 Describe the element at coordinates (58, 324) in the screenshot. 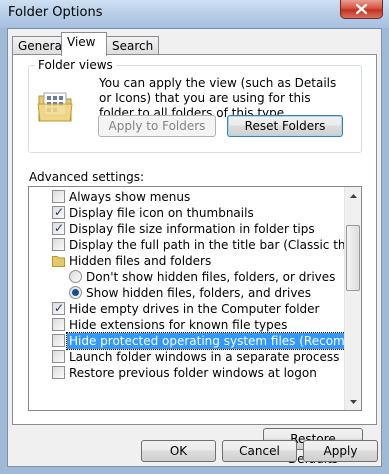

I see `checkbox-hide-extensions` at that location.